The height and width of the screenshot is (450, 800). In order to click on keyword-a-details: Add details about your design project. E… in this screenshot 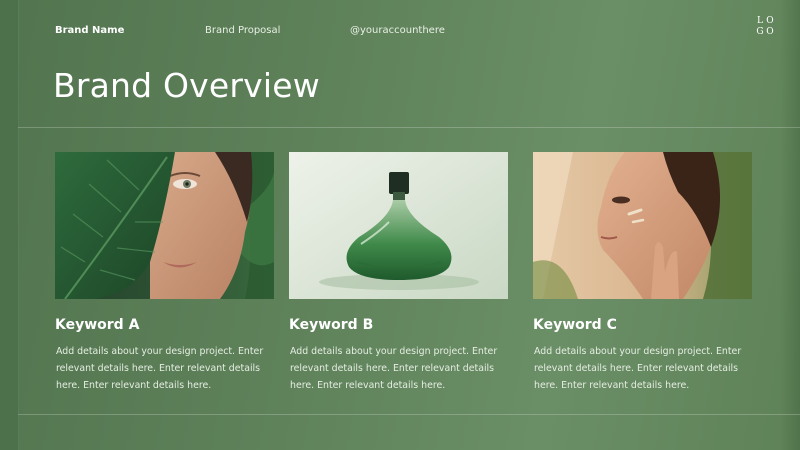, I will do `click(160, 368)`.